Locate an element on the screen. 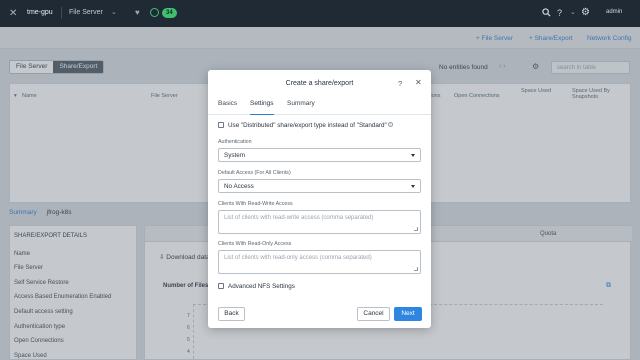  distributed-checkbox is located at coordinates (221, 125).